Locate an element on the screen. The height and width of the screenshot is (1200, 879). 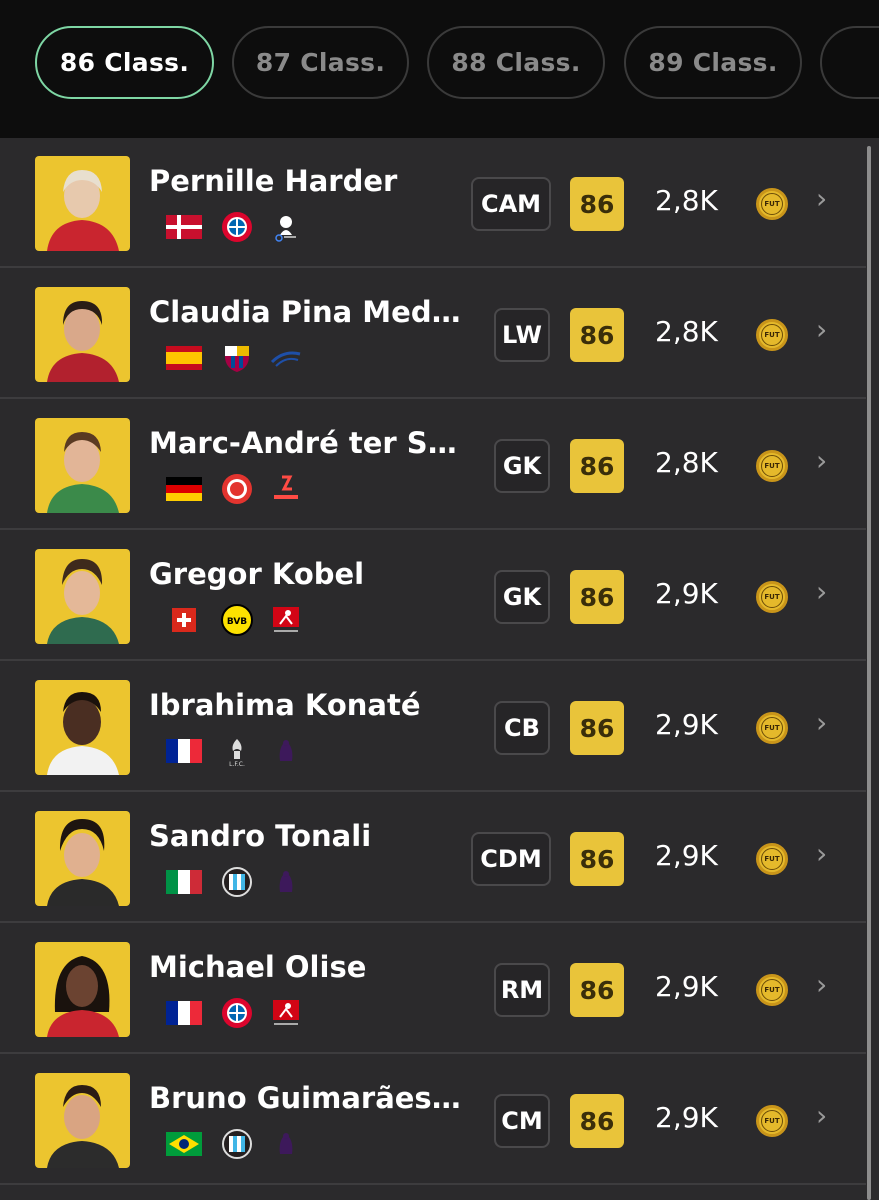
player-row: Pernille Harder CAM 86 2,8K FUT › is located at coordinates (433, 203).